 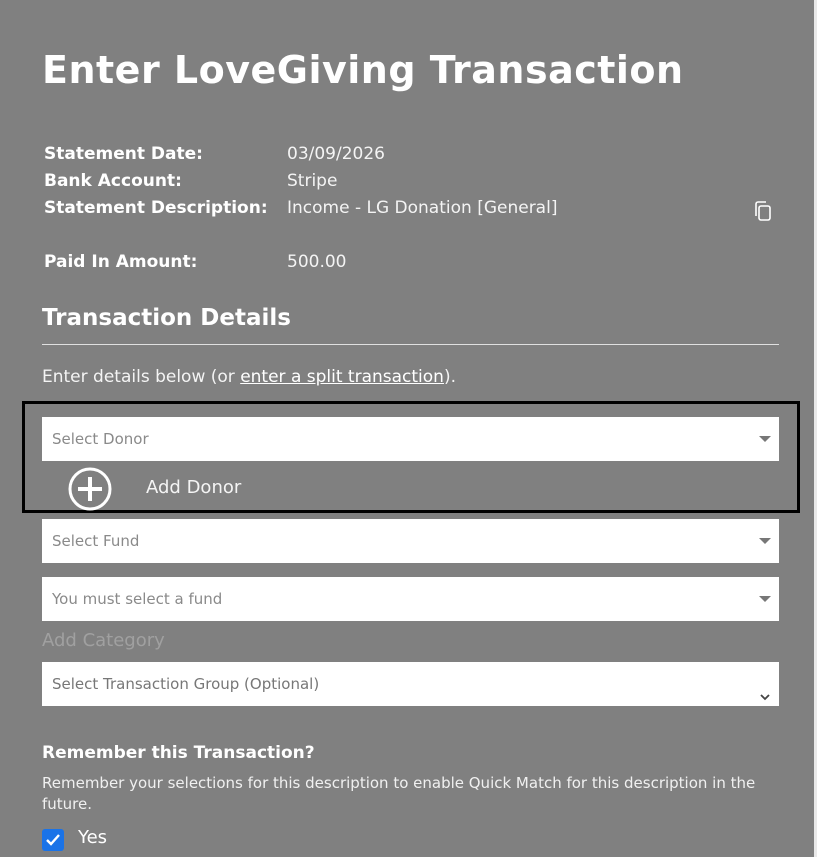 What do you see at coordinates (410, 684) in the screenshot?
I see `transaction-group-select: Select Transaction Group (Optional)` at bounding box center [410, 684].